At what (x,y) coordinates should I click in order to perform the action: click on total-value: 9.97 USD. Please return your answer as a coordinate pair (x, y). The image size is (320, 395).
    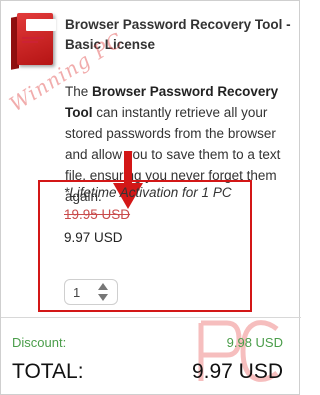
    Looking at the image, I should click on (237, 371).